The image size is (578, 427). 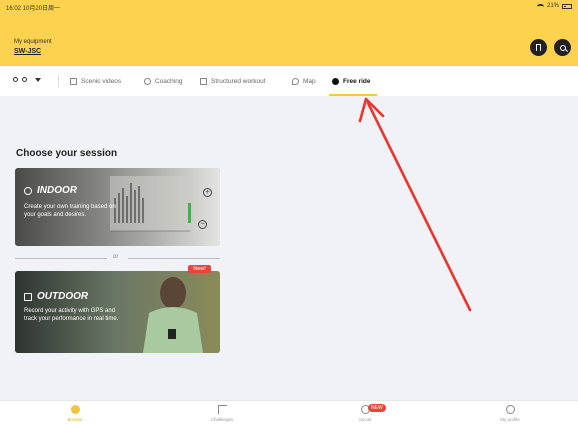 What do you see at coordinates (116, 257) in the screenshot?
I see `or-separator: or` at bounding box center [116, 257].